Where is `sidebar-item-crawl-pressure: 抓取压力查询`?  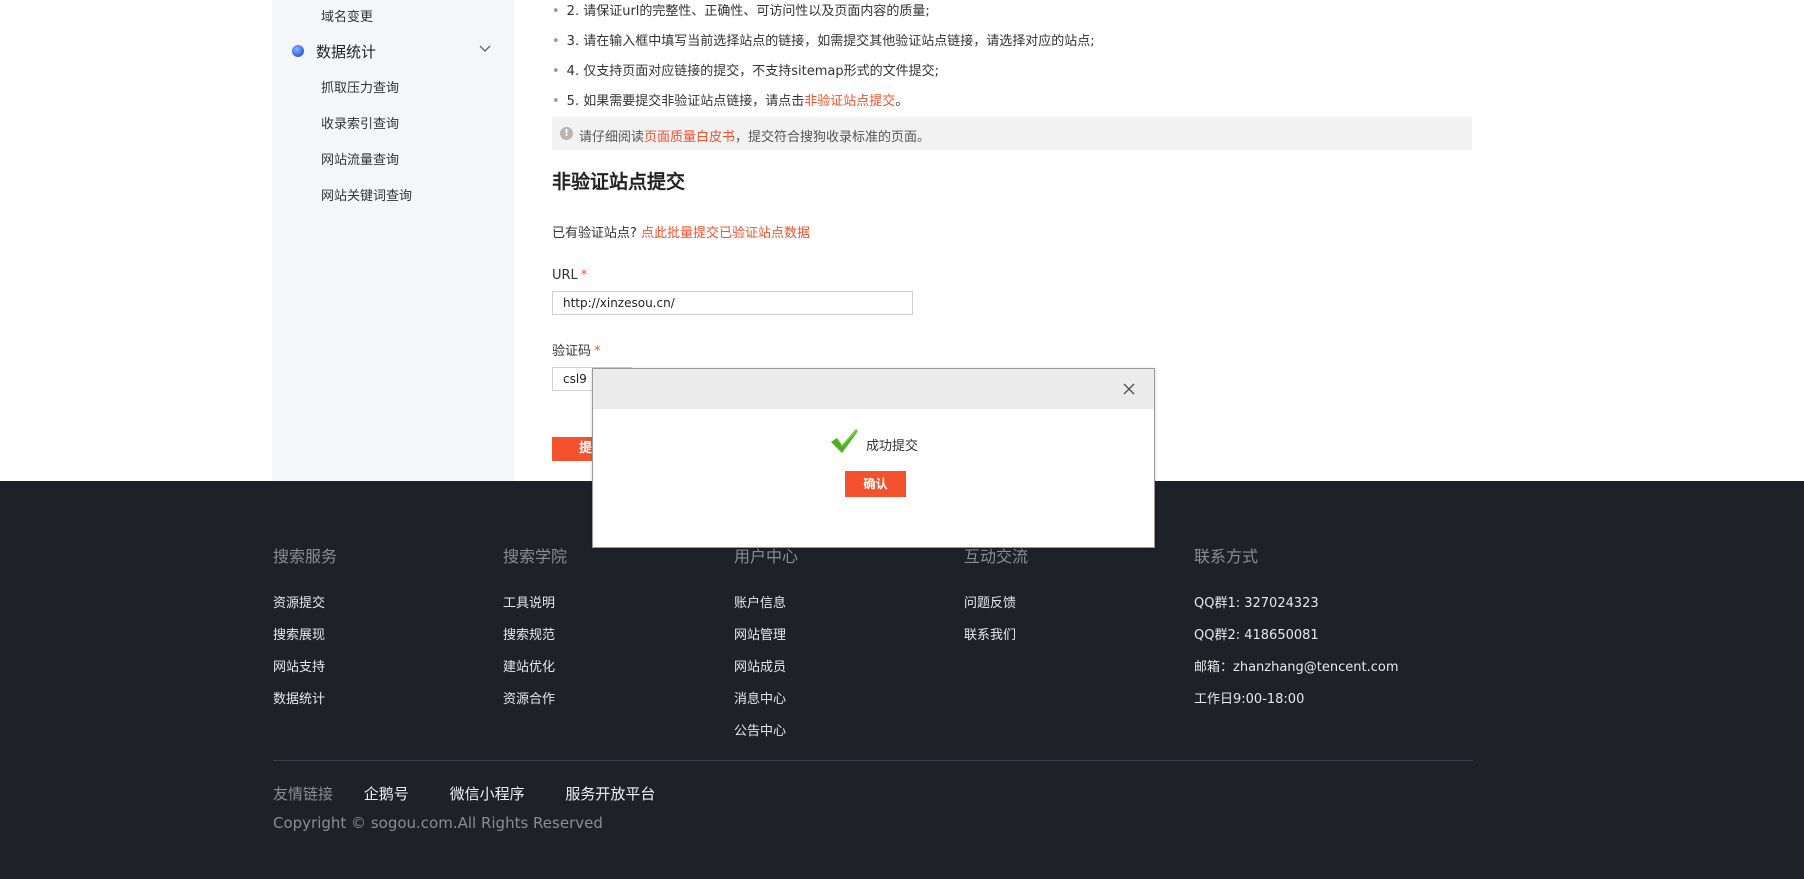
sidebar-item-crawl-pressure: 抓取压力查询 is located at coordinates (360, 86).